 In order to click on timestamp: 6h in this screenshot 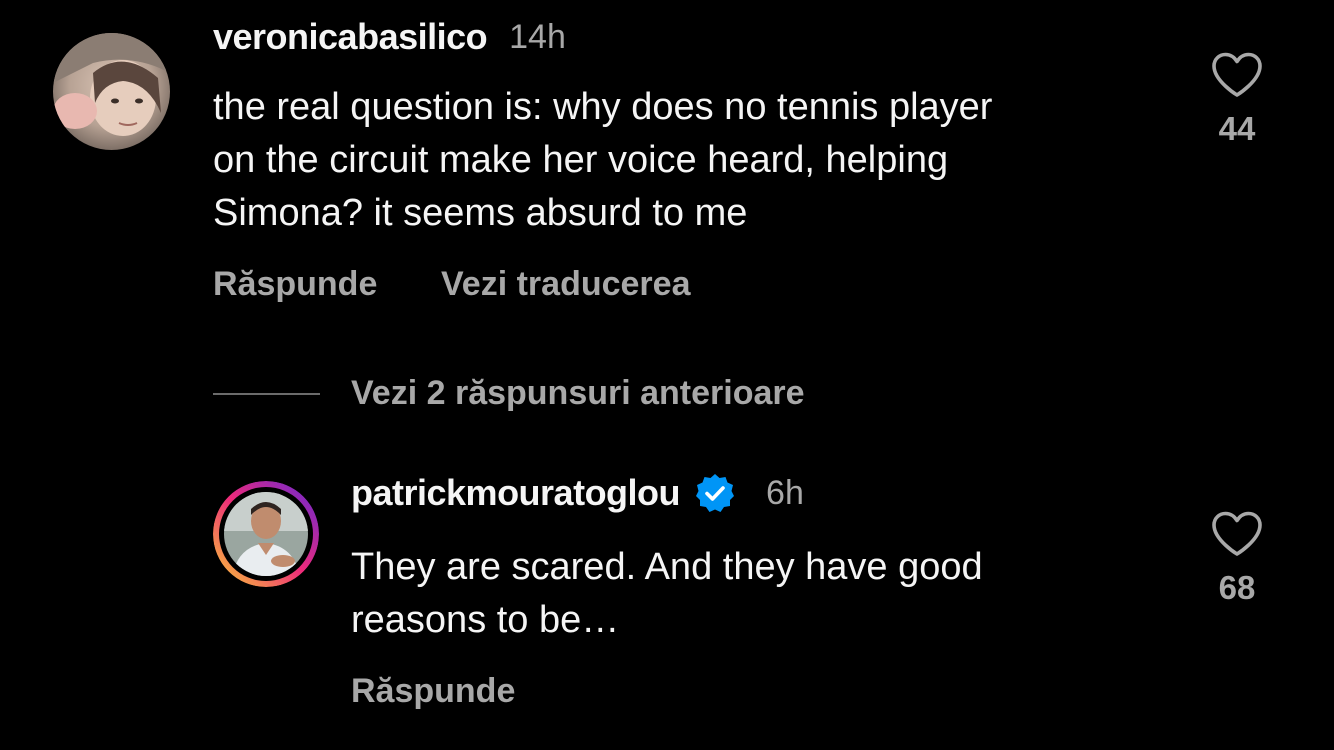, I will do `click(785, 492)`.